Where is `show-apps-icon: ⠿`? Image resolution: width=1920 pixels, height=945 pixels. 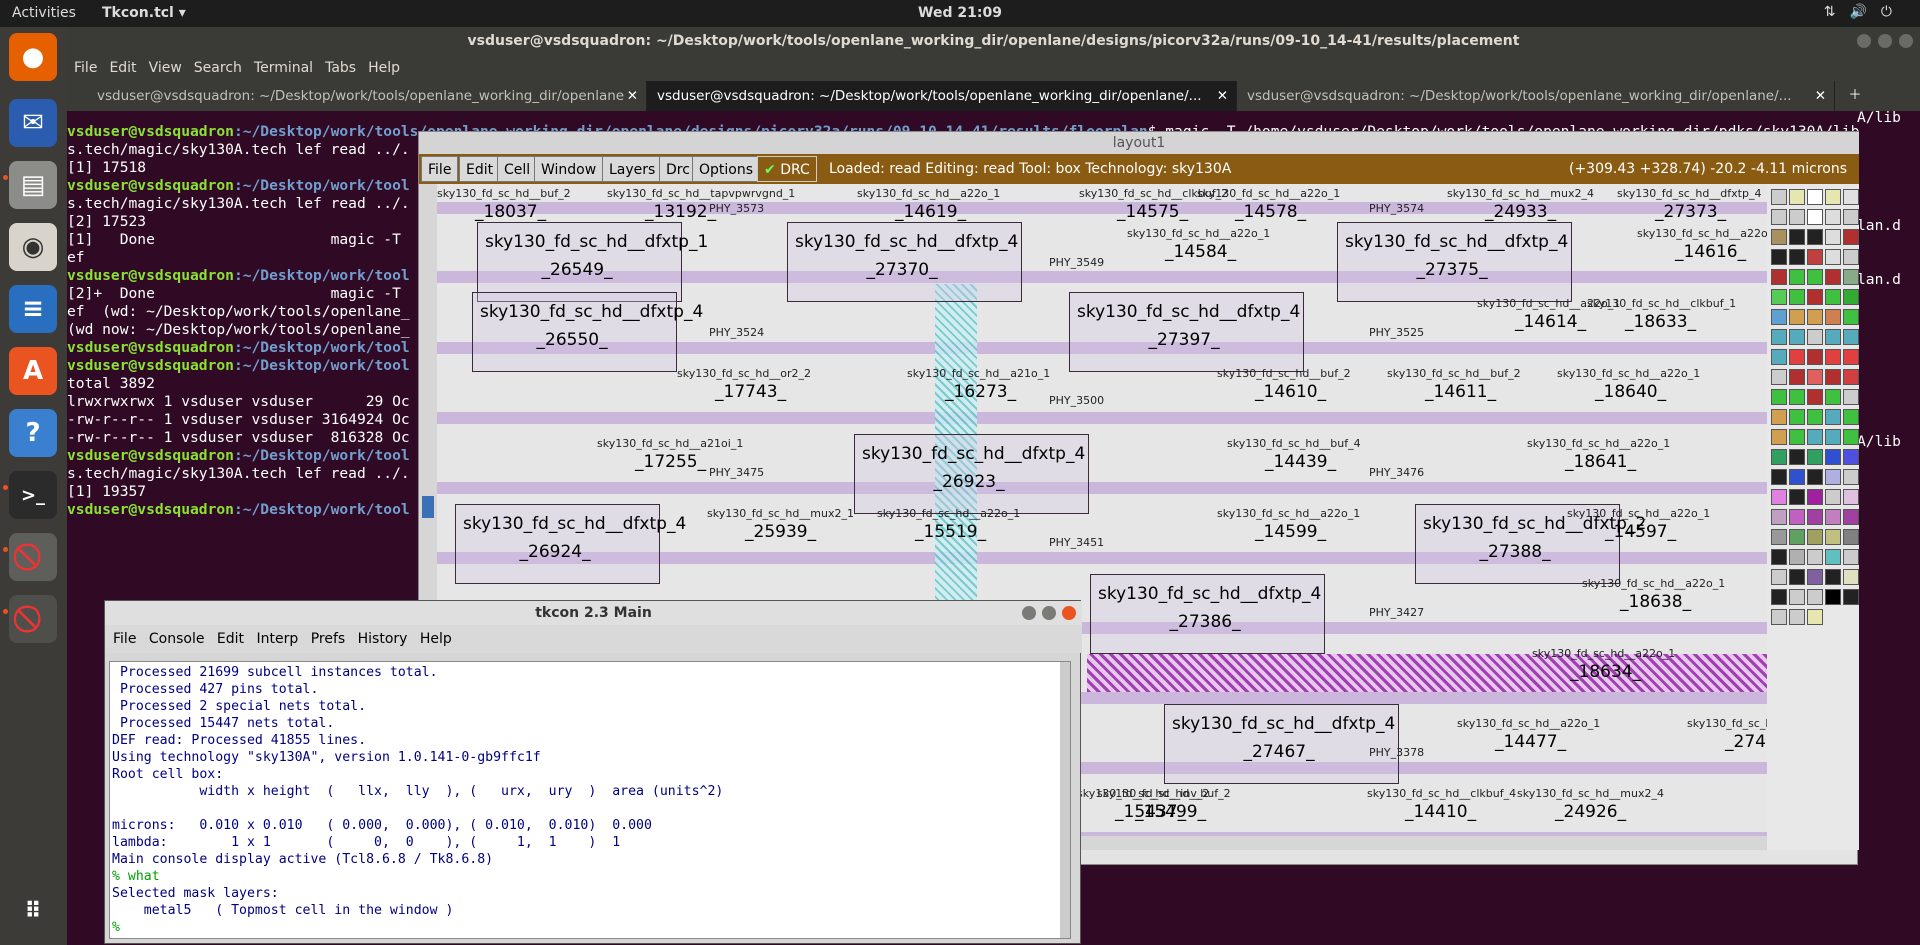
show-apps-icon: ⠿ is located at coordinates (33, 911).